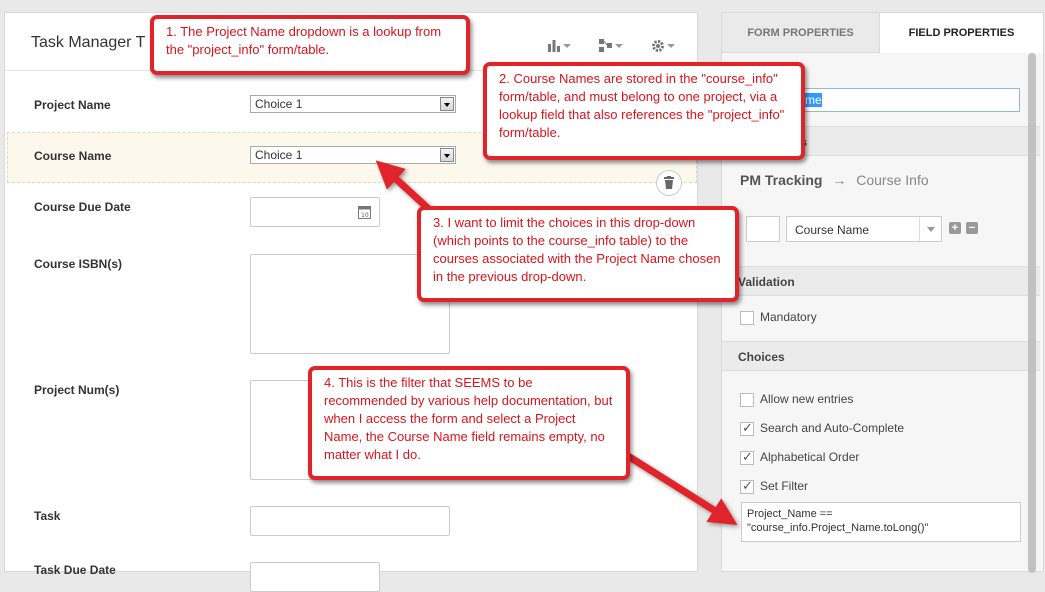 Image resolution: width=1045 pixels, height=592 pixels. What do you see at coordinates (315, 212) in the screenshot?
I see `course-due-date-input: 10` at bounding box center [315, 212].